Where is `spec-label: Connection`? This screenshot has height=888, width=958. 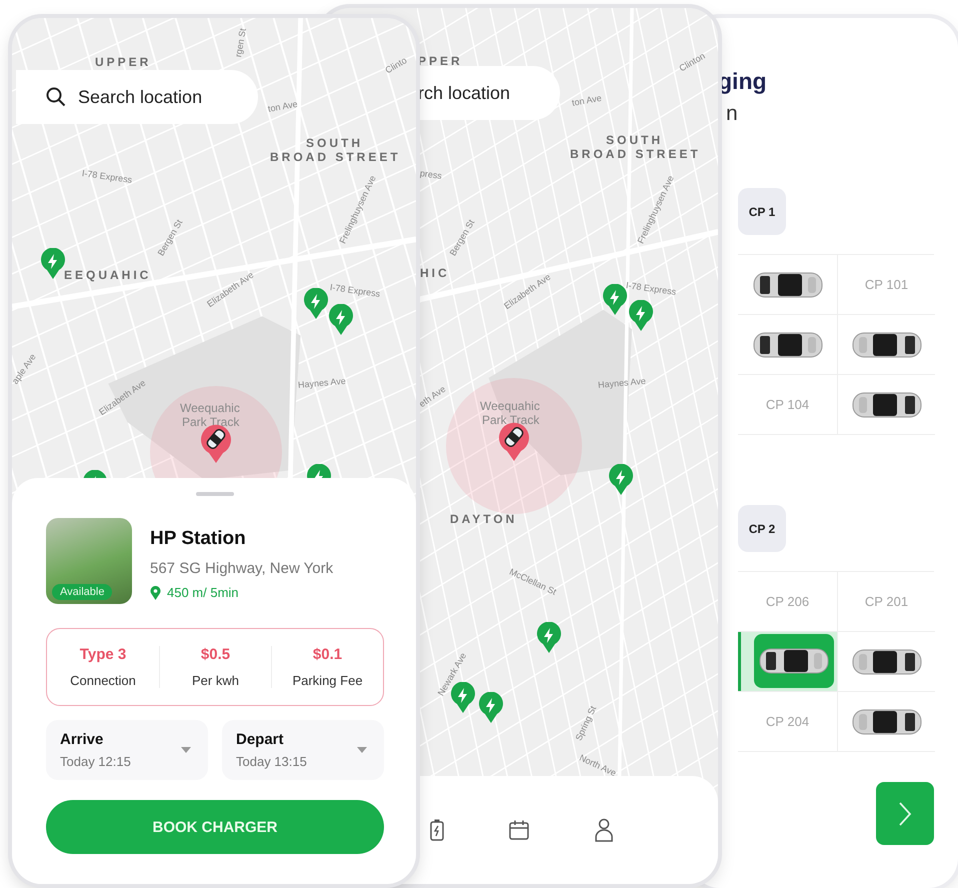 spec-label: Connection is located at coordinates (103, 680).